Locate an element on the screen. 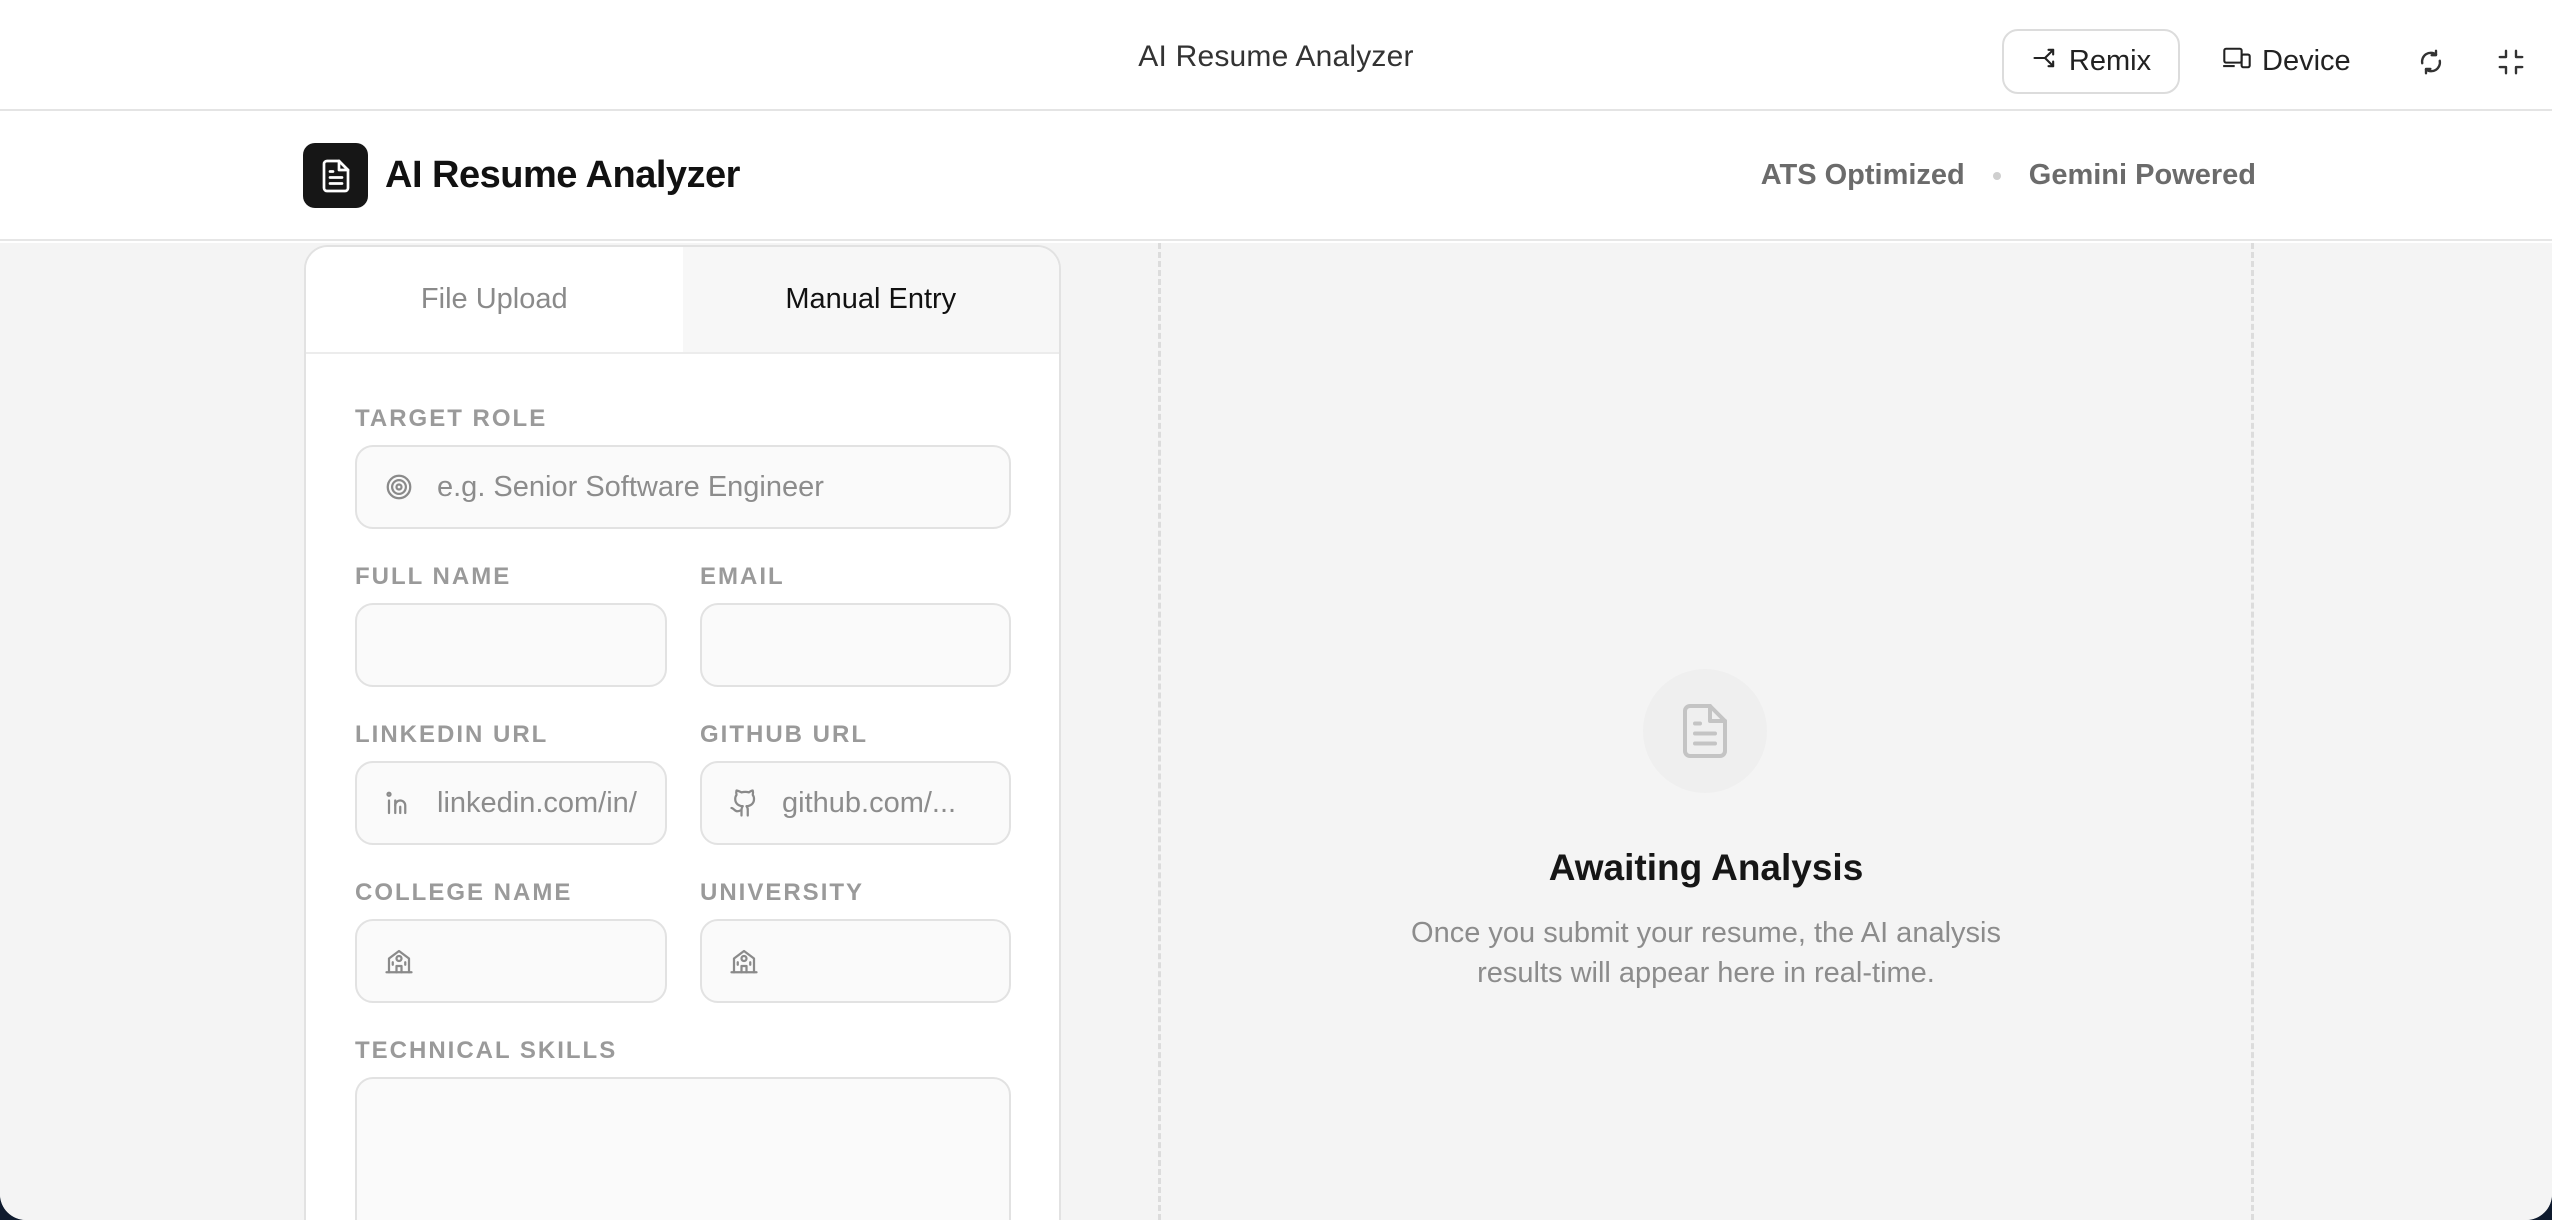 This screenshot has width=2552, height=1220. awaiting-subtitle-line2: results will appear here in real-time. is located at coordinates (1706, 973).